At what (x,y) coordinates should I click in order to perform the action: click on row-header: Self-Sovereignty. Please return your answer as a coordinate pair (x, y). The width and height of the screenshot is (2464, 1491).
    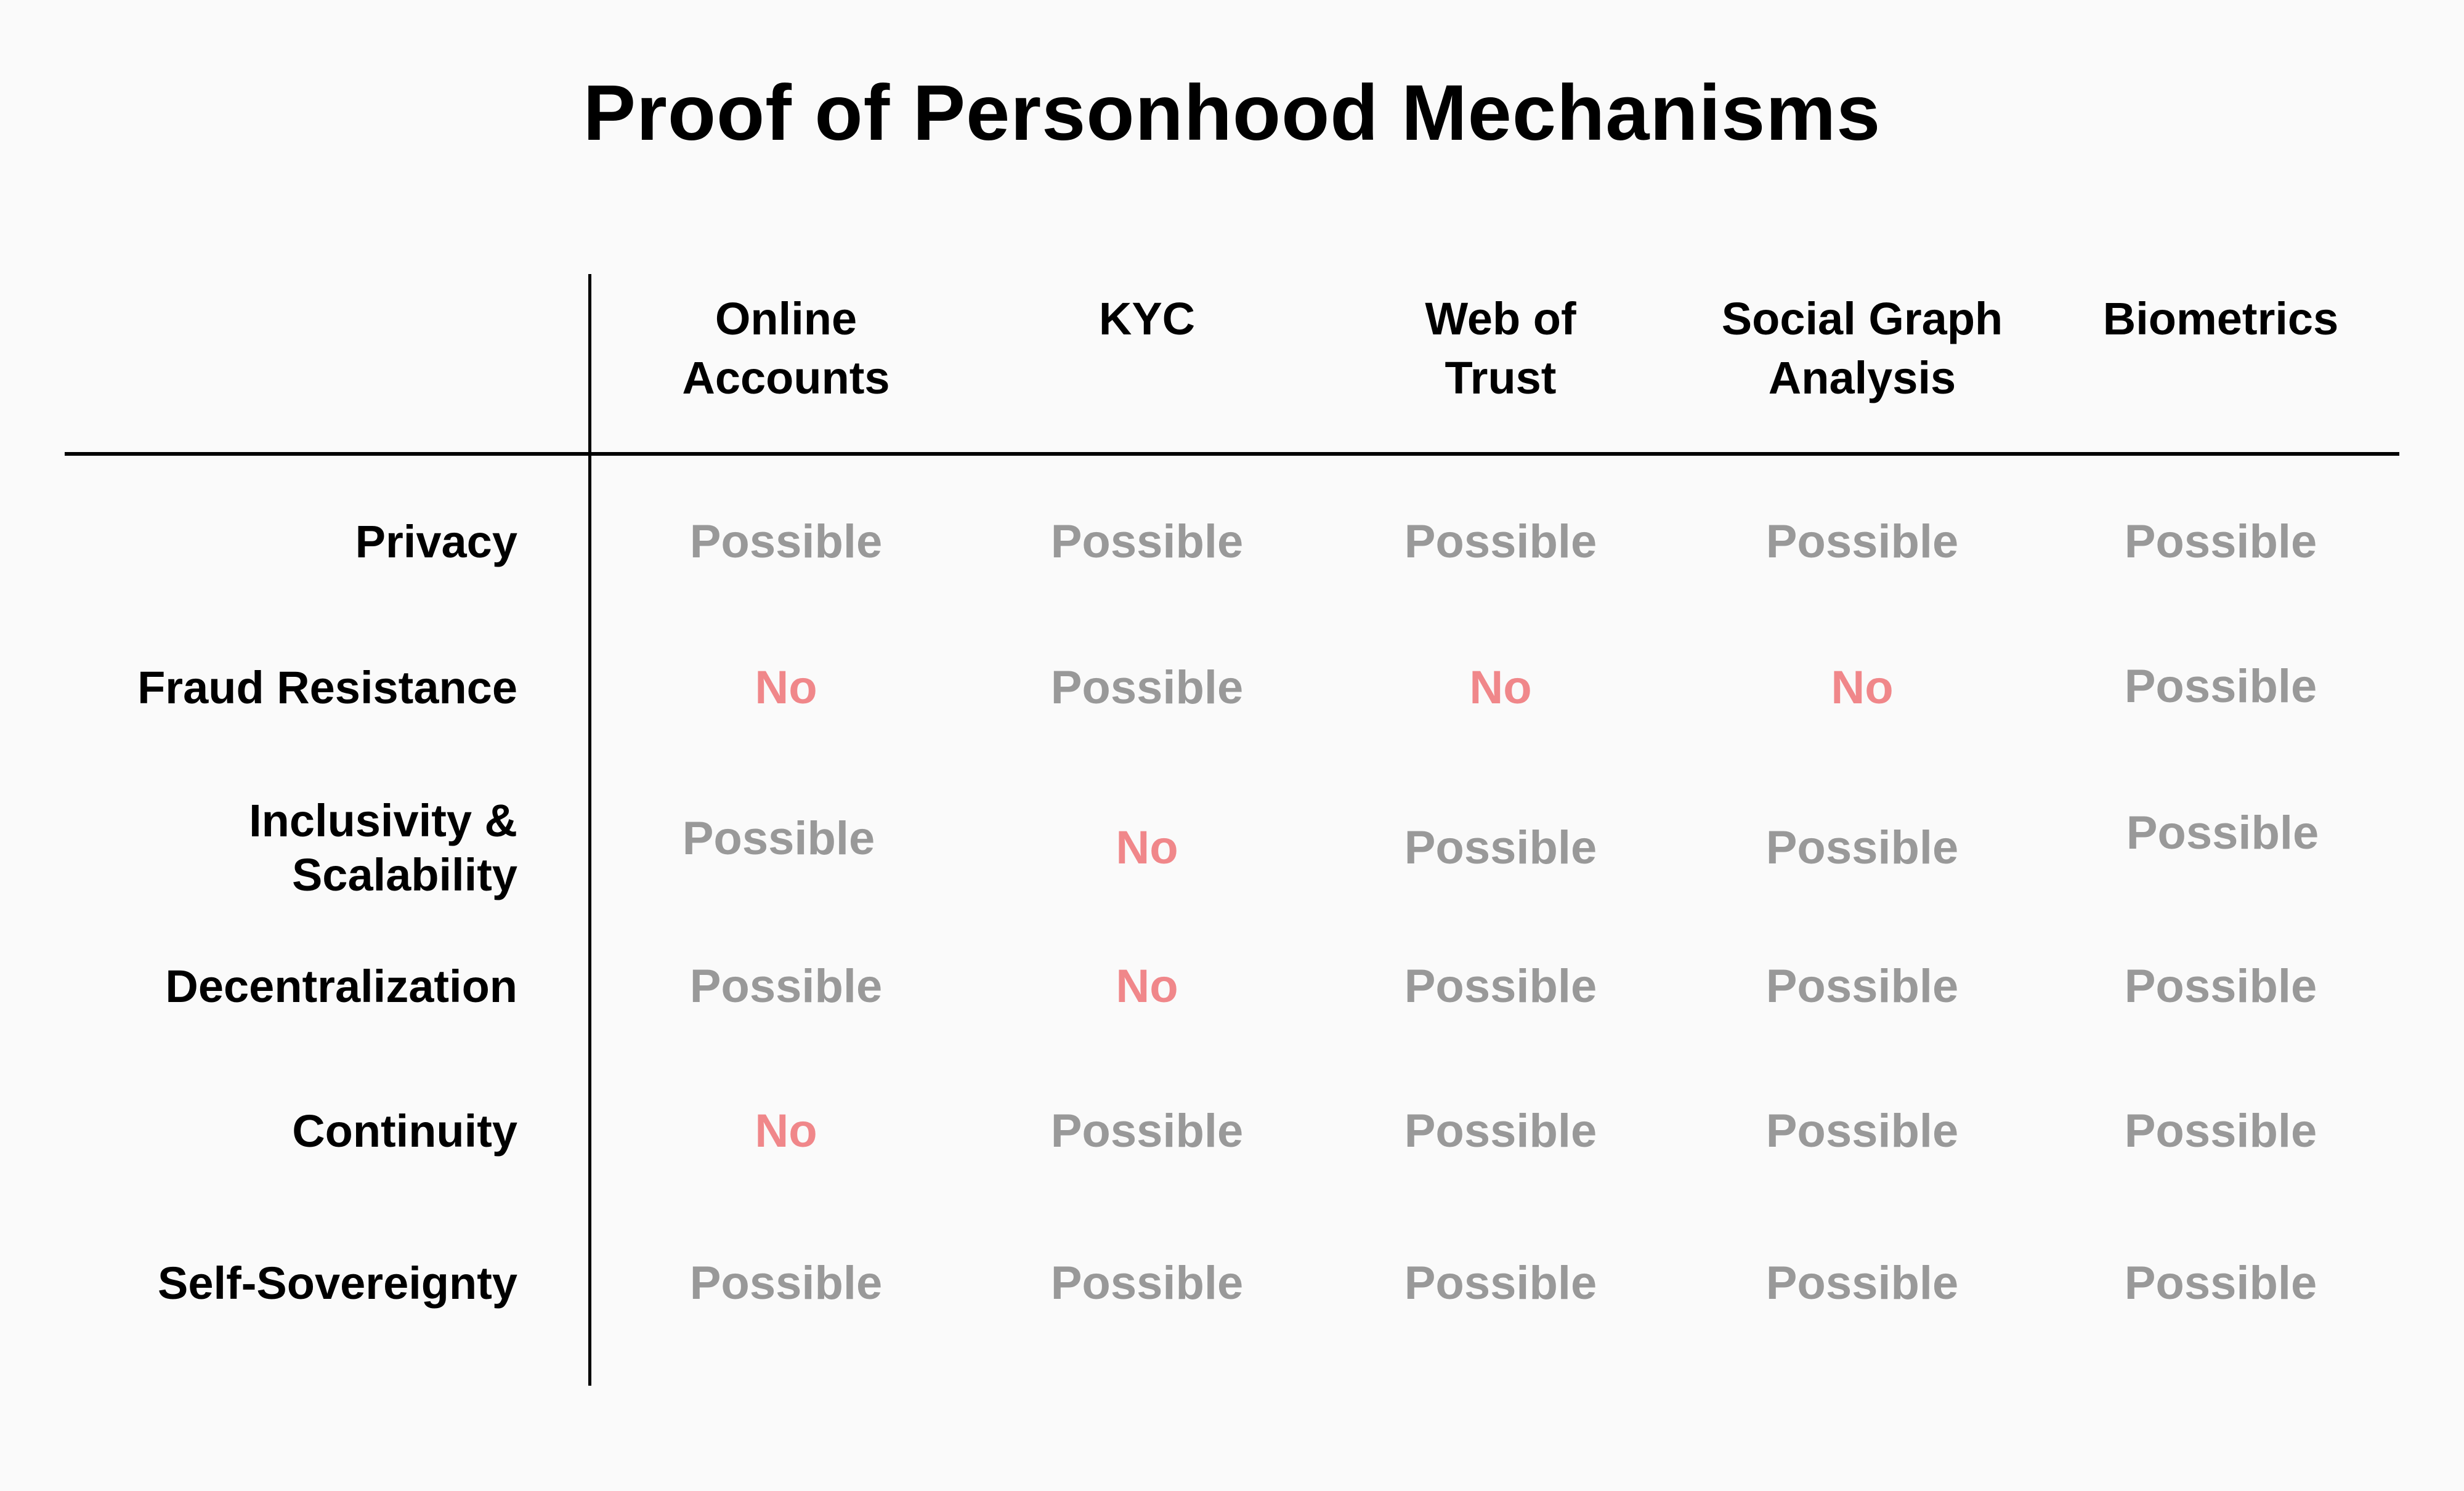
    Looking at the image, I should click on (283, 1283).